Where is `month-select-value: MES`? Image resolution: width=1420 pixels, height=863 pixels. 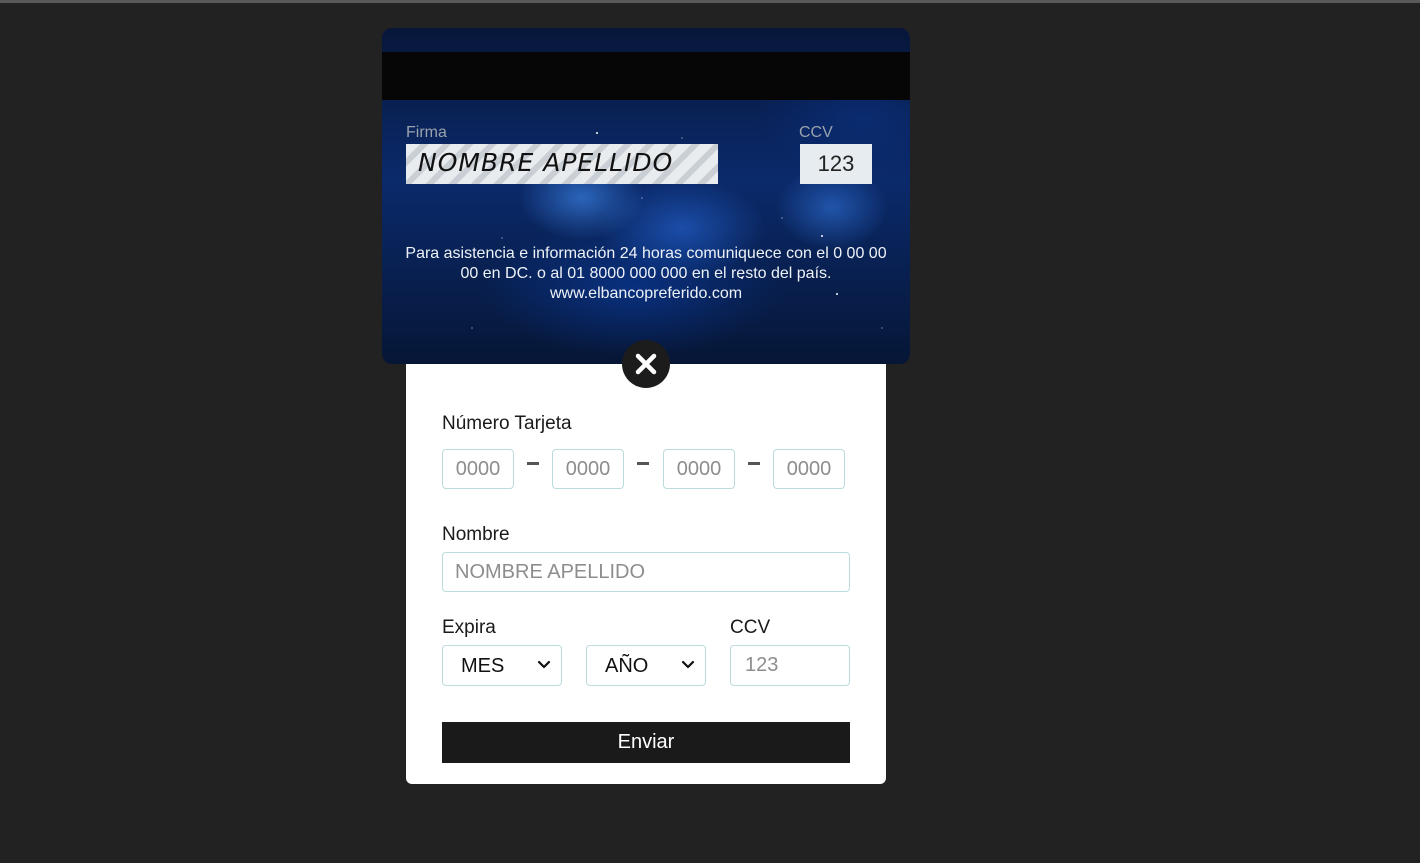
month-select-value: MES is located at coordinates (483, 666).